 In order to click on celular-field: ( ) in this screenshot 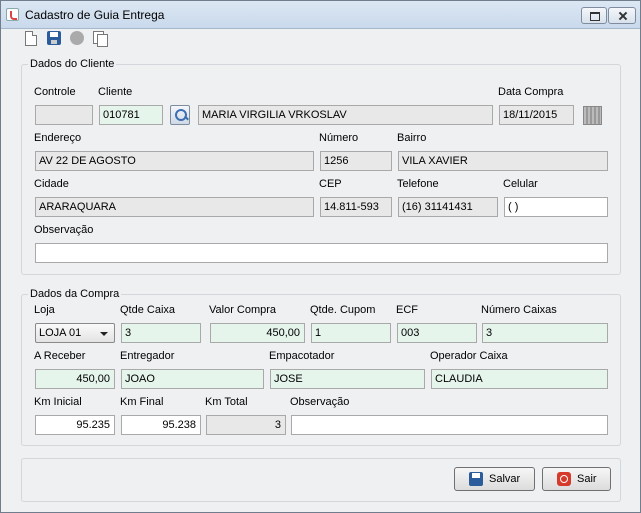, I will do `click(556, 207)`.